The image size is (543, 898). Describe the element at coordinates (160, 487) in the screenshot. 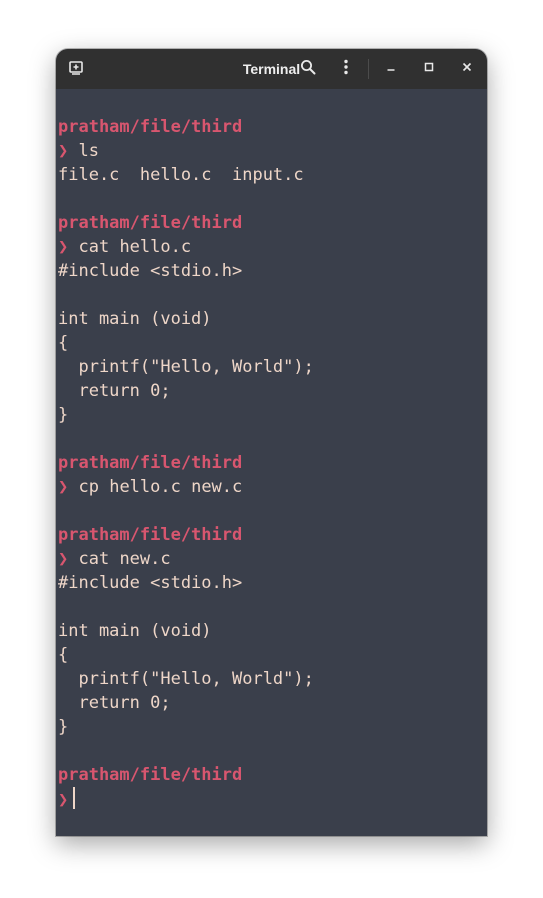

I see `command-text: cp hello.c new.c` at that location.